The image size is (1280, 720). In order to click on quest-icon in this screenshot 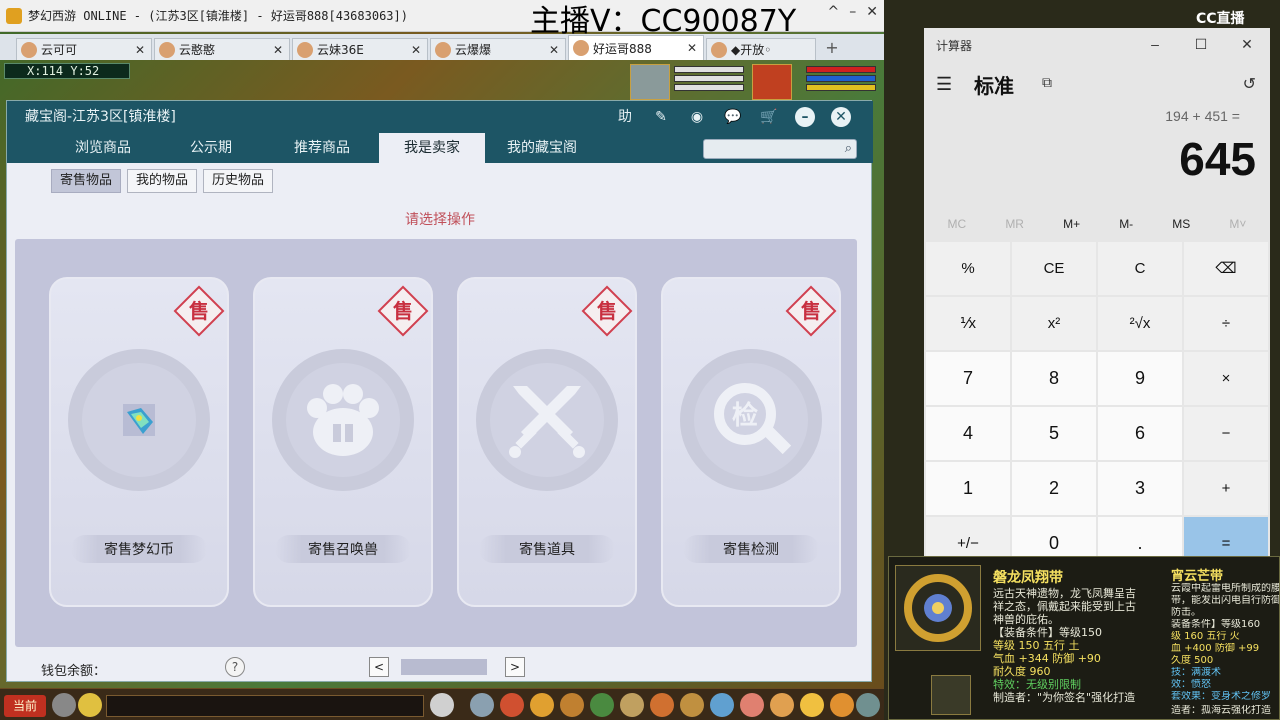, I will do `click(662, 705)`.